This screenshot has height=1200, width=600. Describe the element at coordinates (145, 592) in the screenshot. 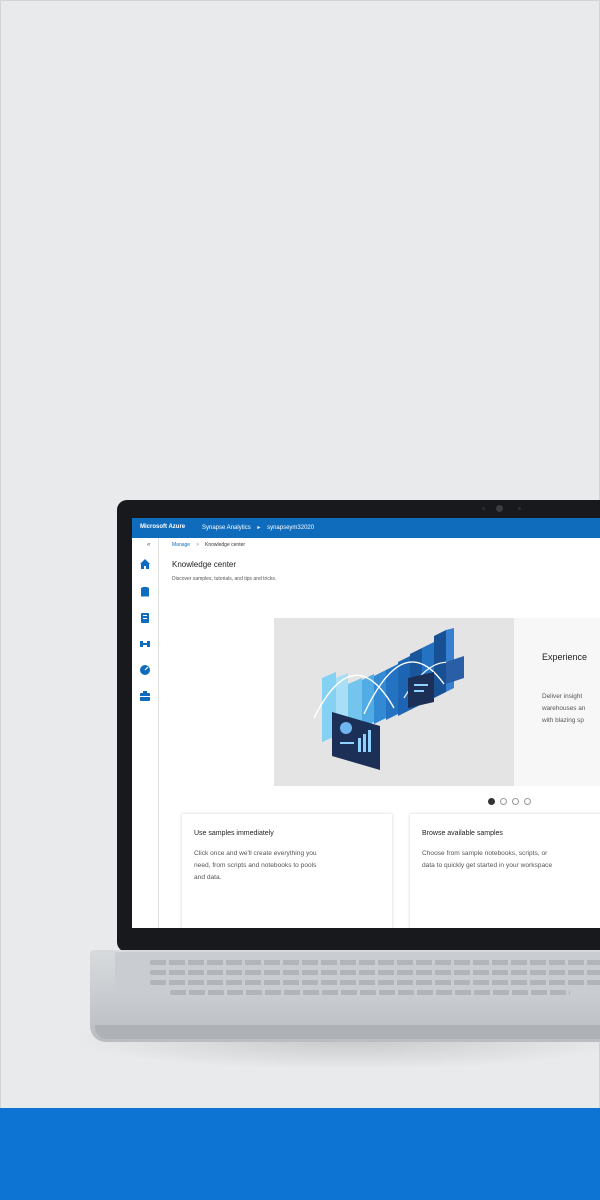

I see `data-icon` at that location.